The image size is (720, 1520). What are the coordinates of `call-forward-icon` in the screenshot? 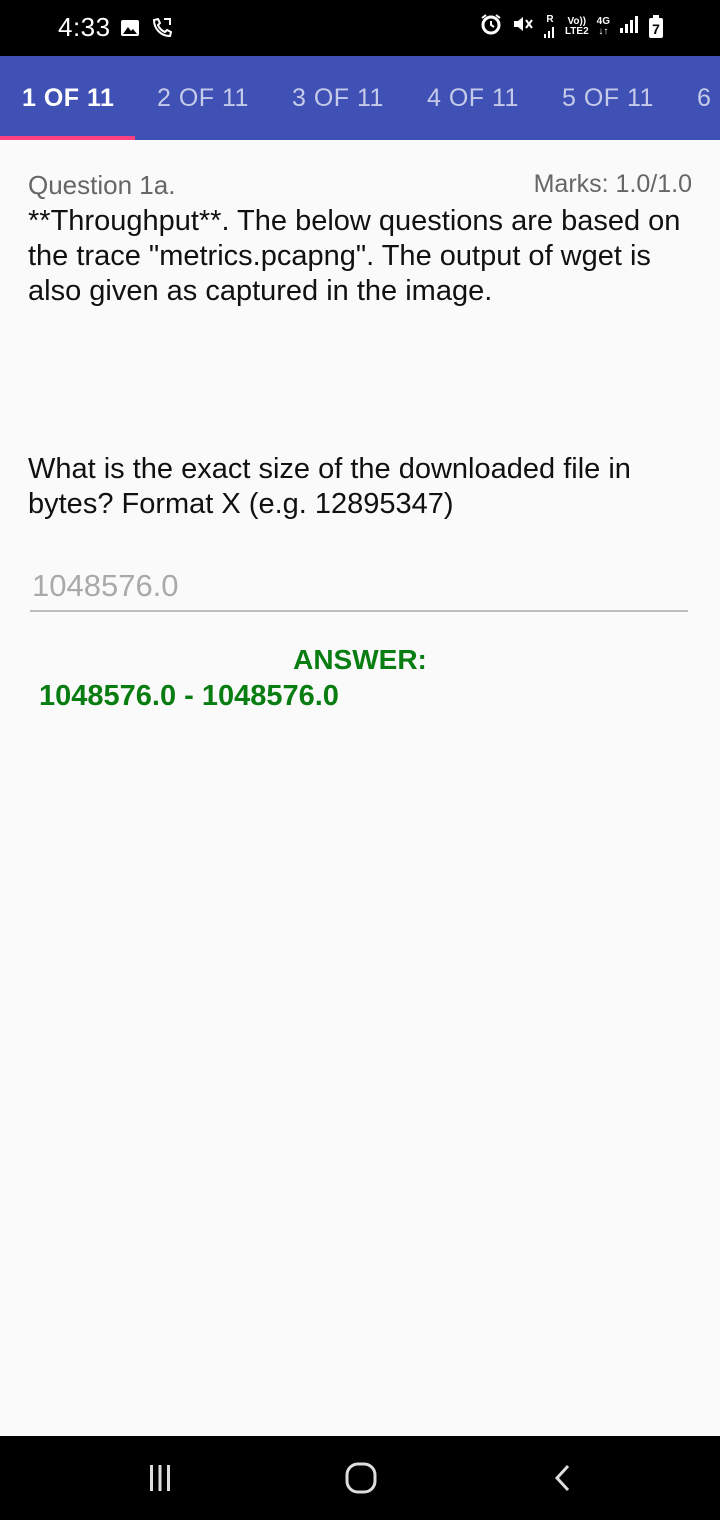 It's located at (162, 30).